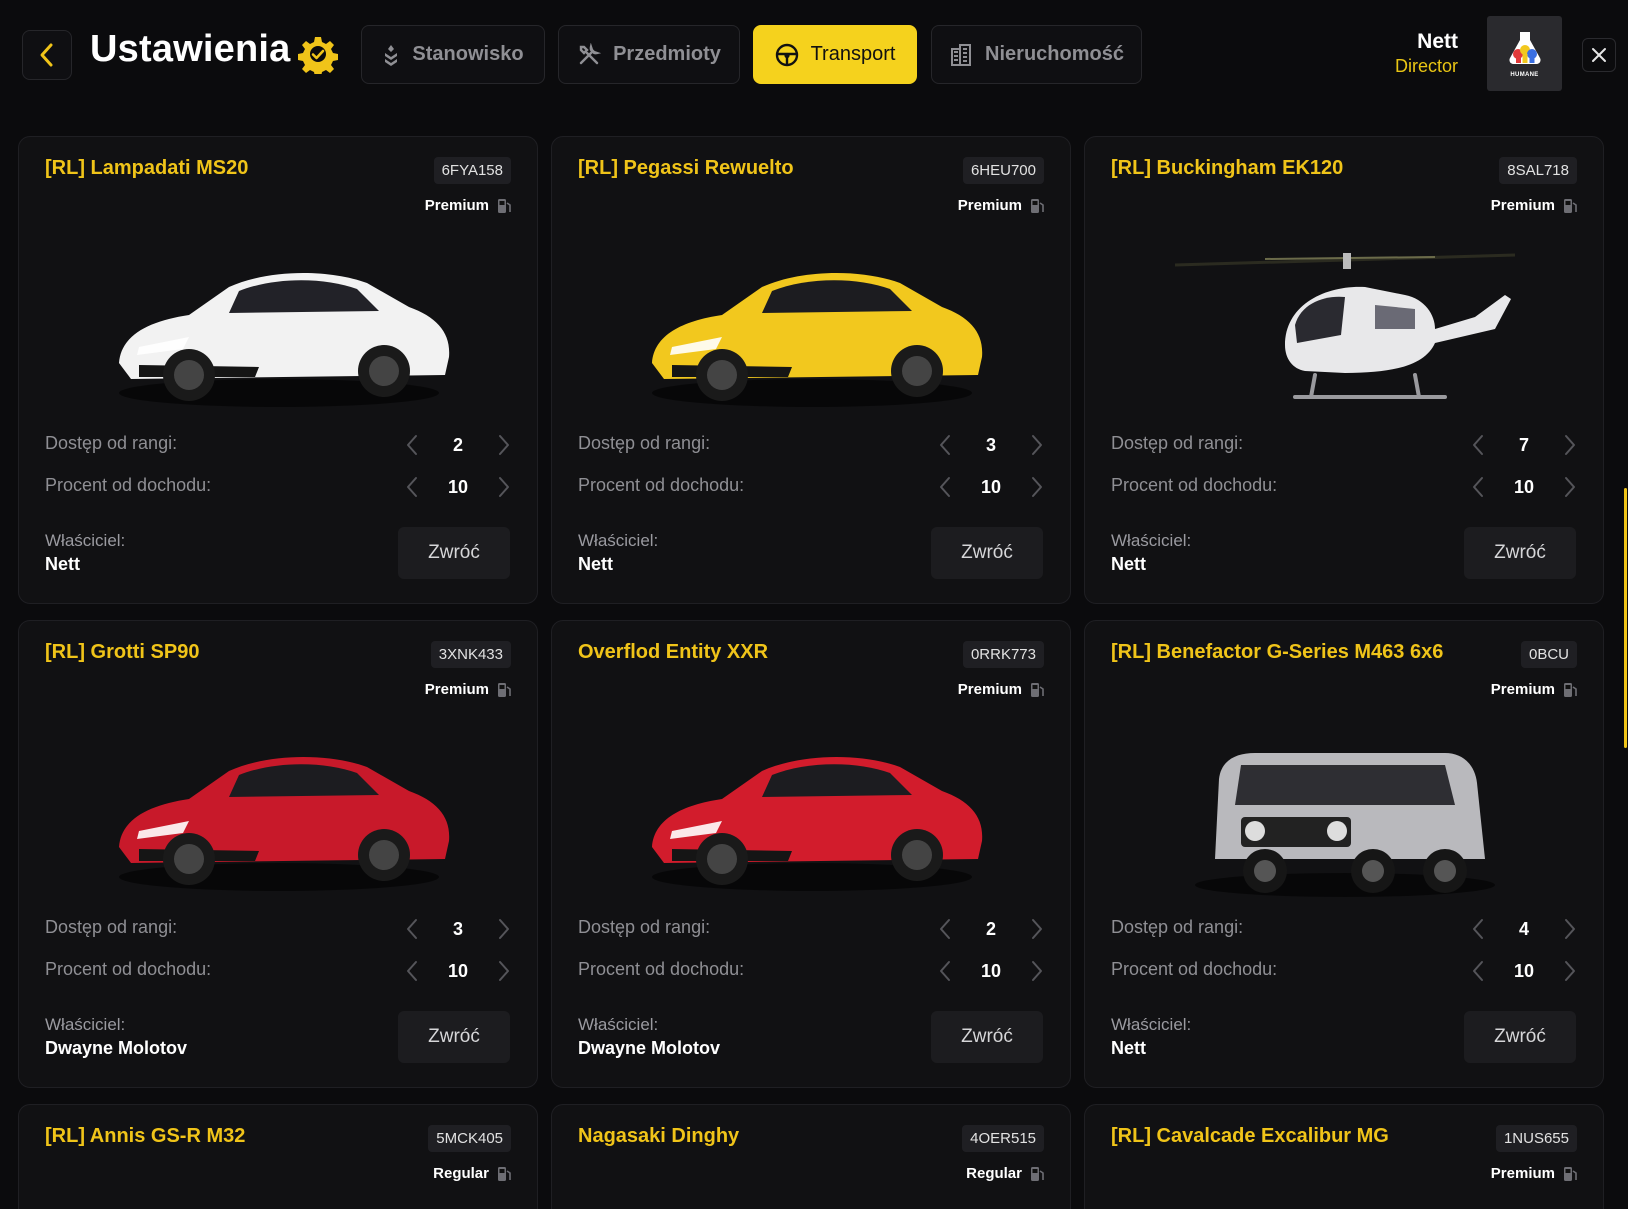  I want to click on scrollbar-thumb, so click(1625, 618).